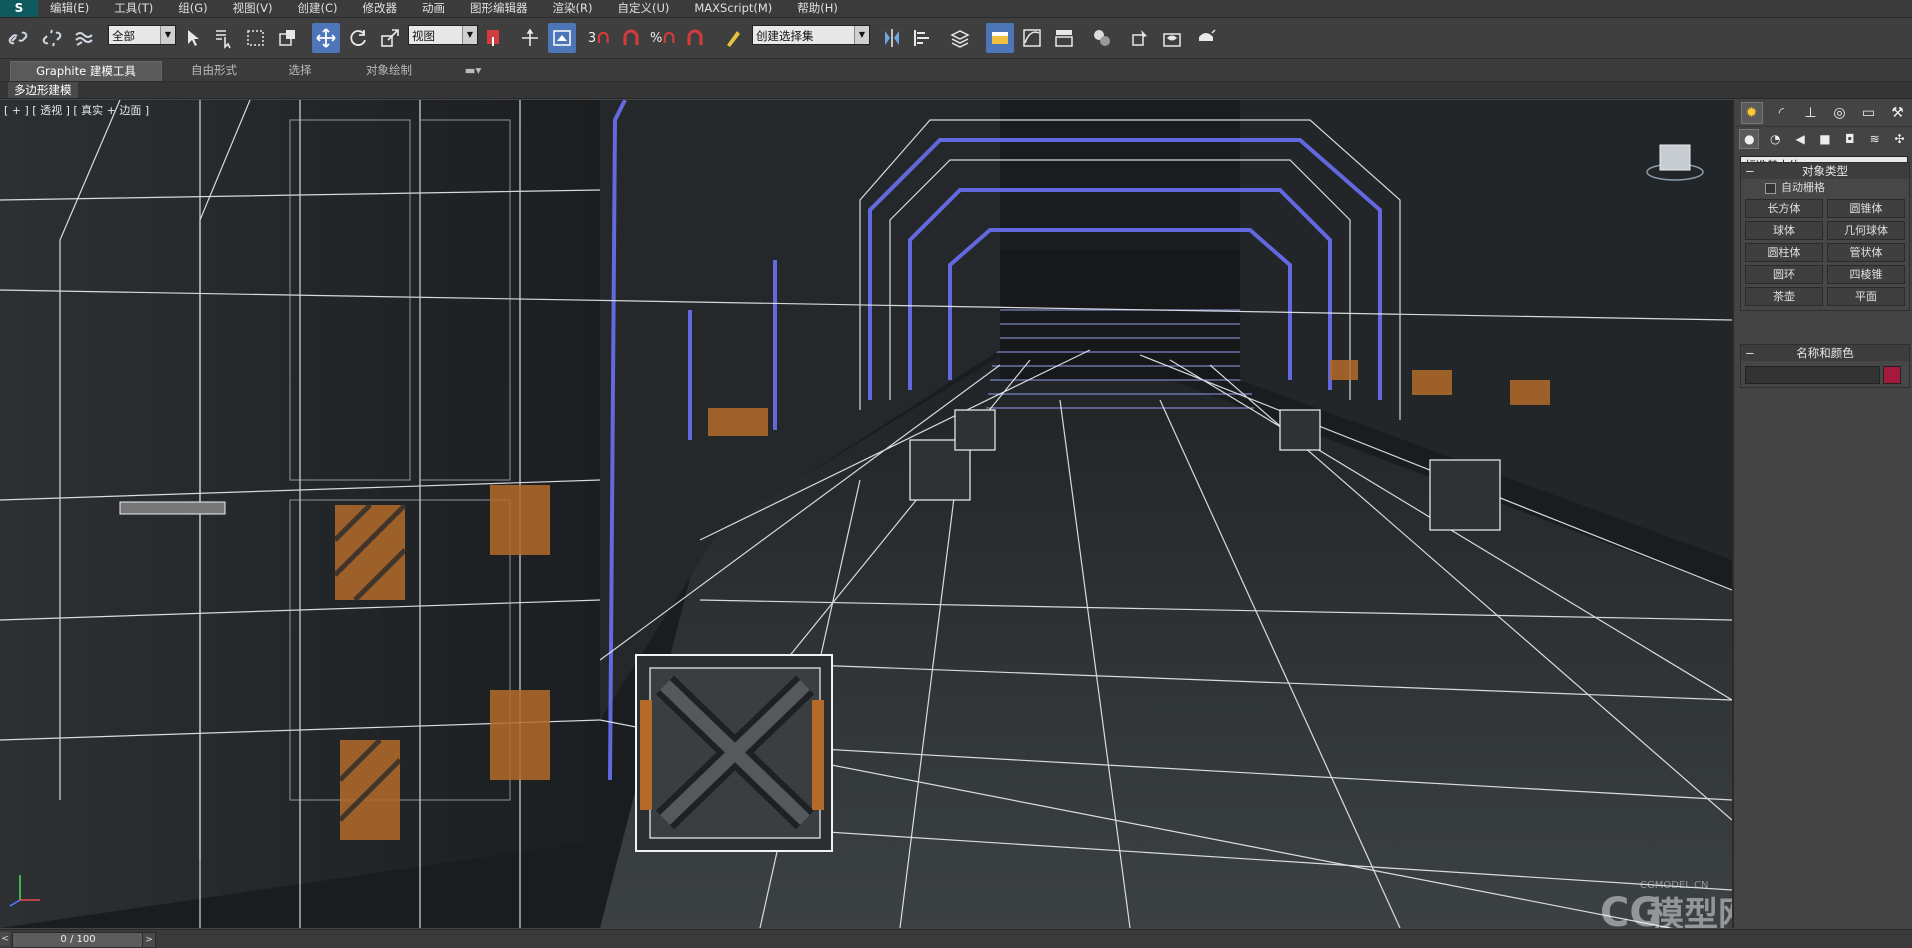 This screenshot has width=1912, height=948. Describe the element at coordinates (139, 8) in the screenshot. I see `menu-tools: 工具(T)` at that location.